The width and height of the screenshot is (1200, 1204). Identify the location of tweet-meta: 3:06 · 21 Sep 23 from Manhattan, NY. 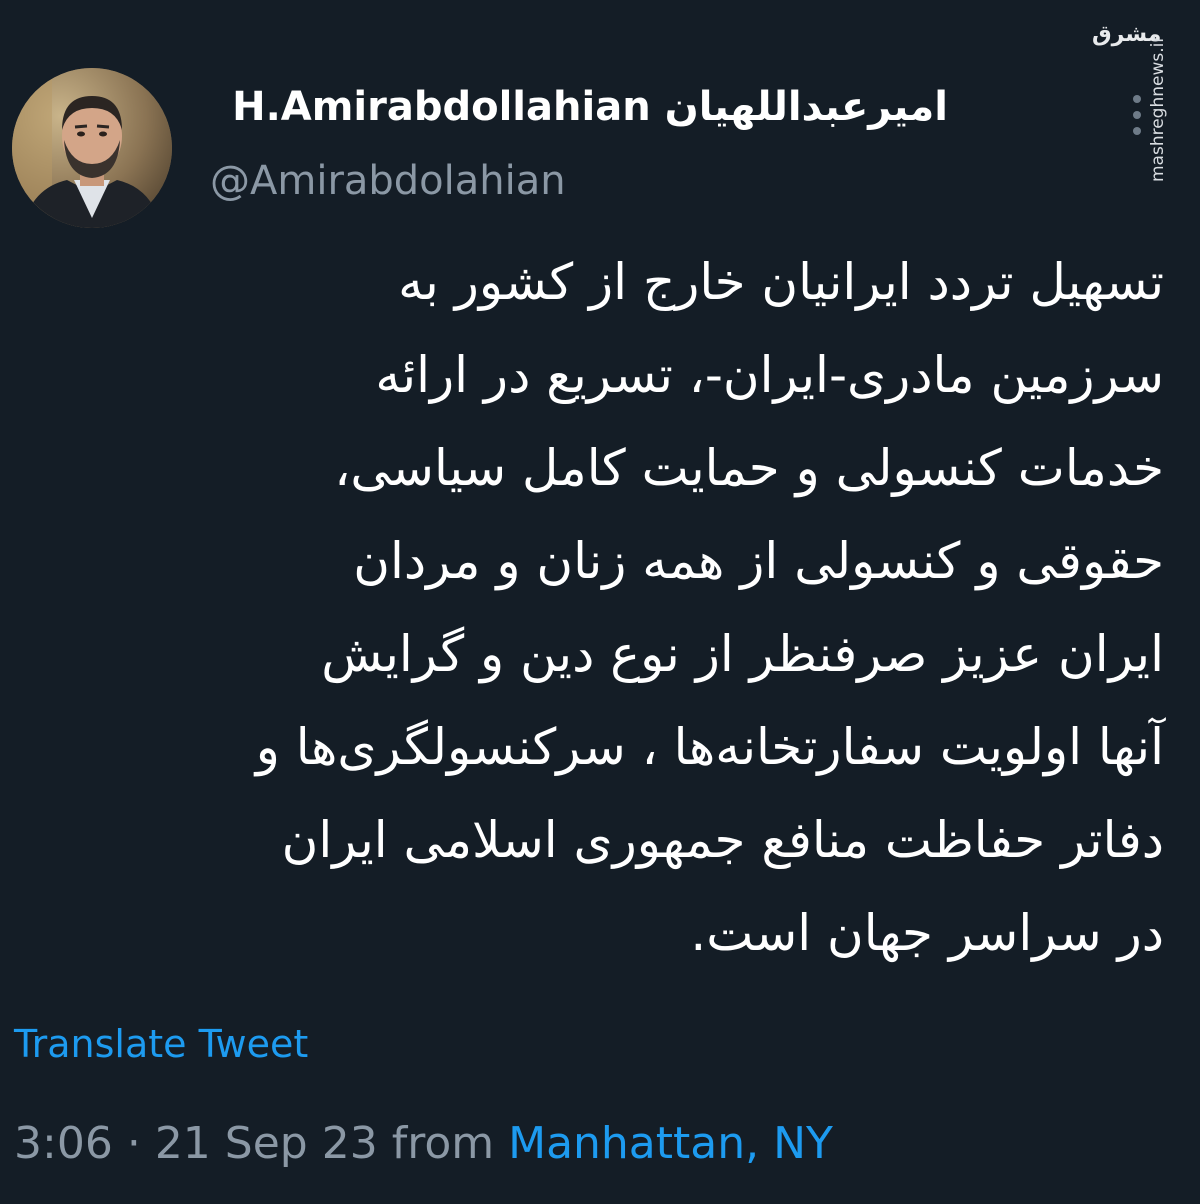
(423, 1143).